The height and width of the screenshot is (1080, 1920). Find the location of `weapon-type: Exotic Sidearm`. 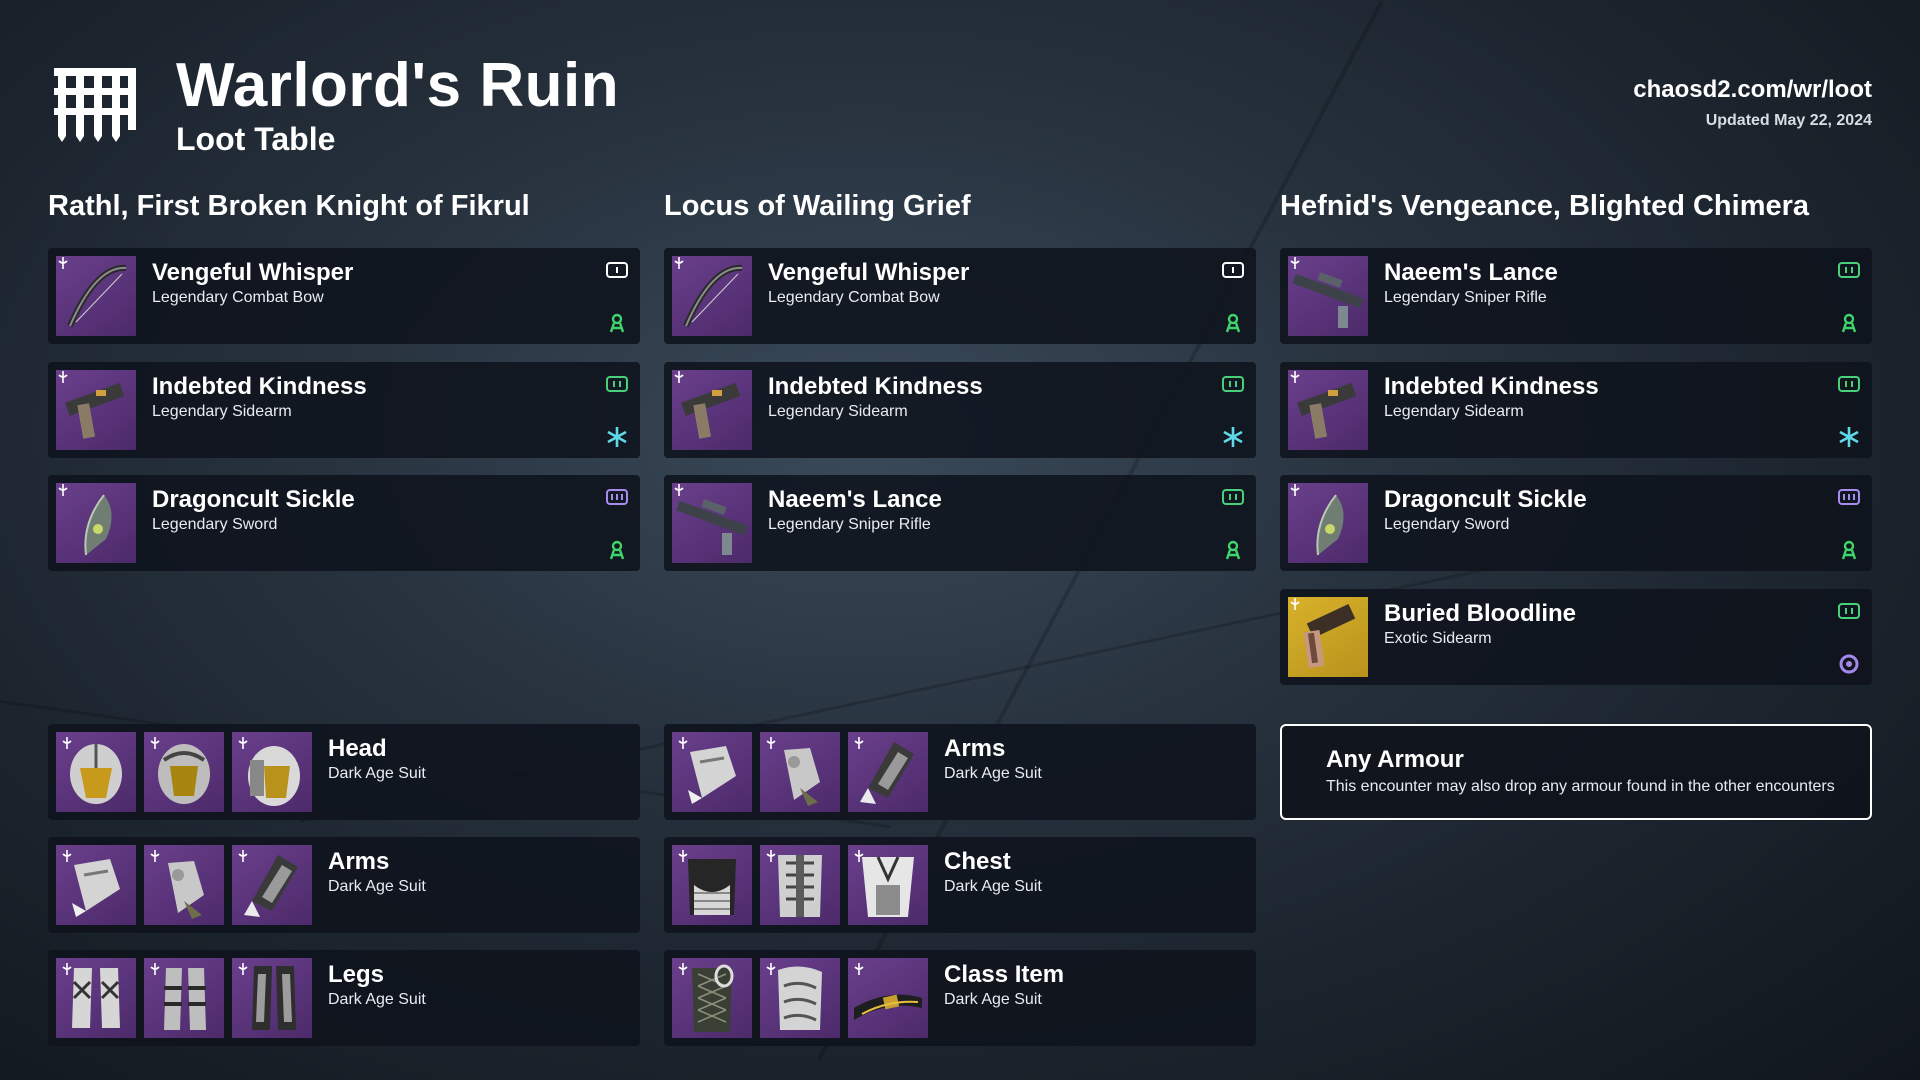

weapon-type: Exotic Sidearm is located at coordinates (1438, 638).